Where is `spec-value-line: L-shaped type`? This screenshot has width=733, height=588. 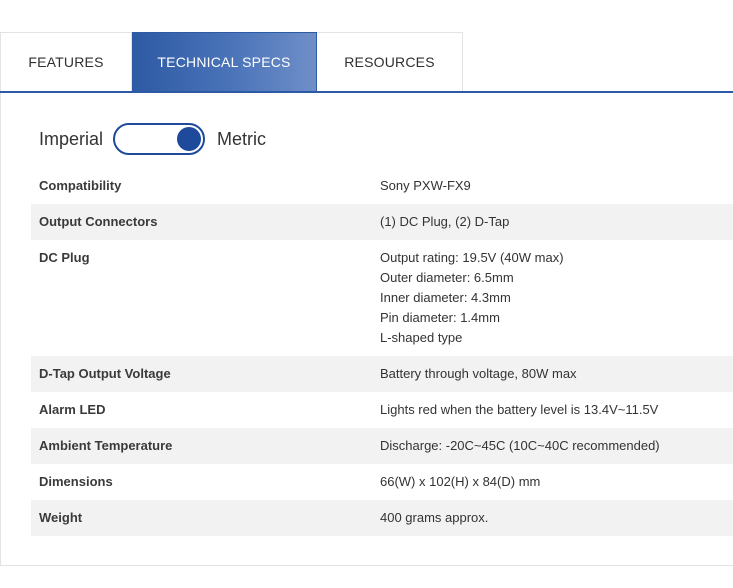 spec-value-line: L-shaped type is located at coordinates (421, 337).